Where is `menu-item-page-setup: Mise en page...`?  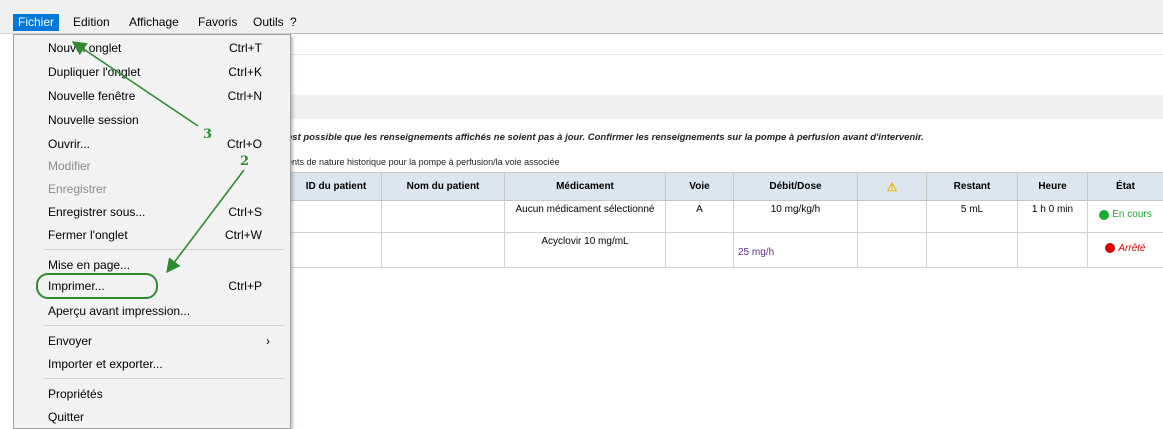 menu-item-page-setup: Mise en page... is located at coordinates (166, 265).